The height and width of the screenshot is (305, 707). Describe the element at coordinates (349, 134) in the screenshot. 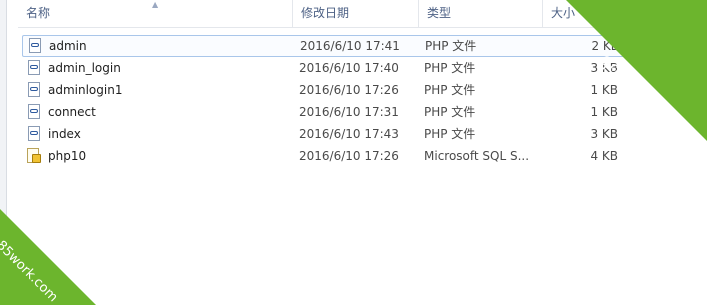

I see `file-date: 2016/6/10 17:43` at that location.